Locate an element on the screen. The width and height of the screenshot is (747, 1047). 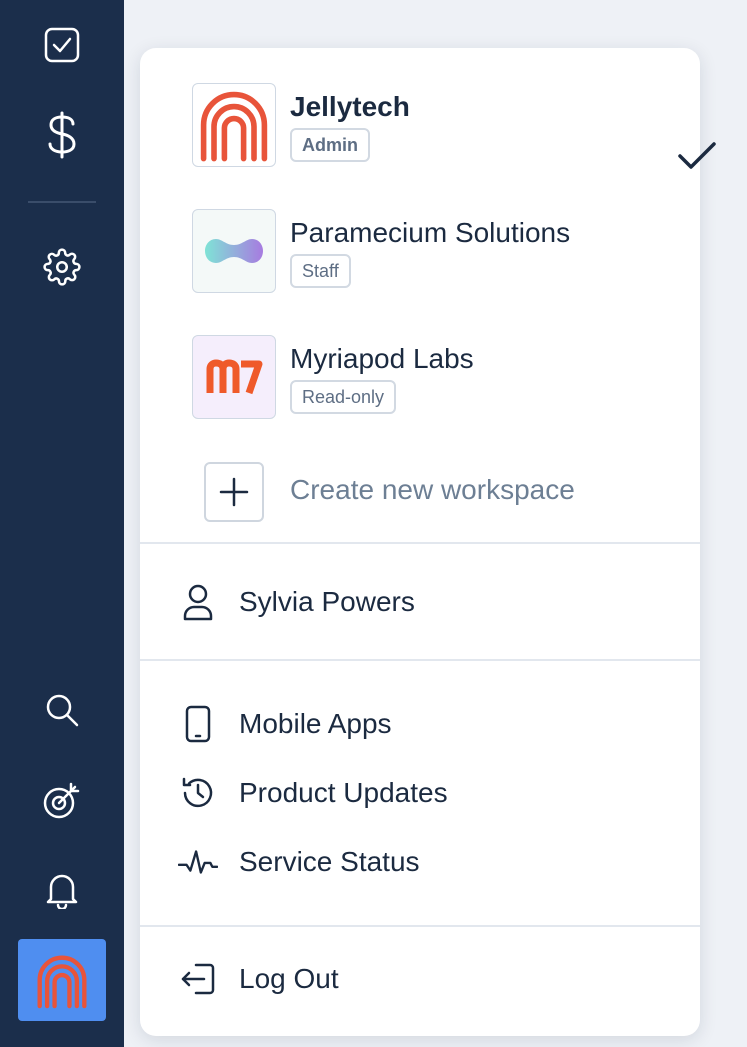
tasks-checkbox-icon is located at coordinates (62, 45).